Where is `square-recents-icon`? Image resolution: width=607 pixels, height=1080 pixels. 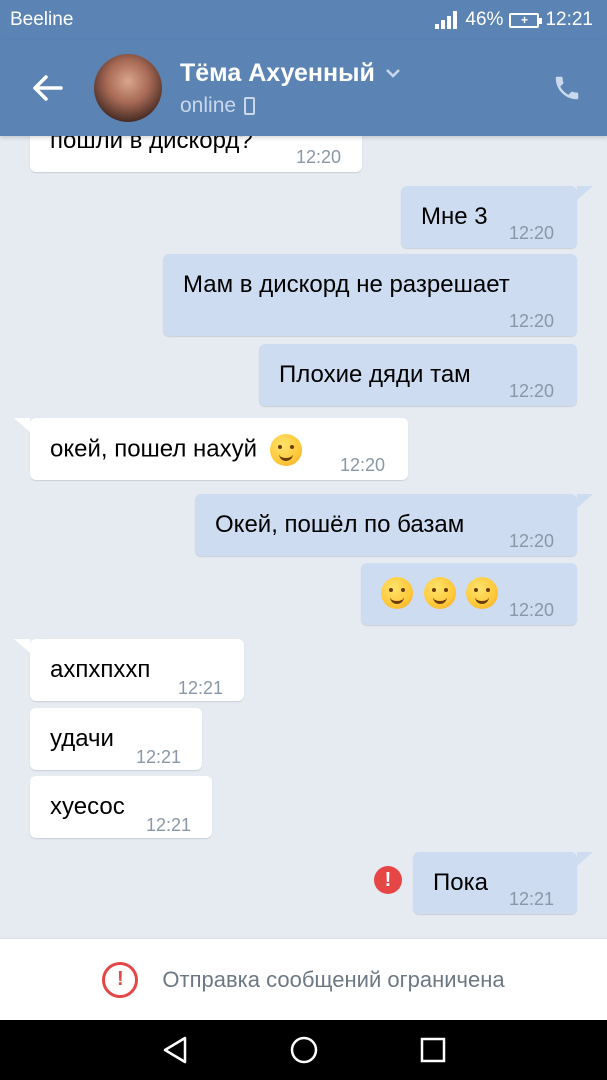
square-recents-icon is located at coordinates (432, 1050).